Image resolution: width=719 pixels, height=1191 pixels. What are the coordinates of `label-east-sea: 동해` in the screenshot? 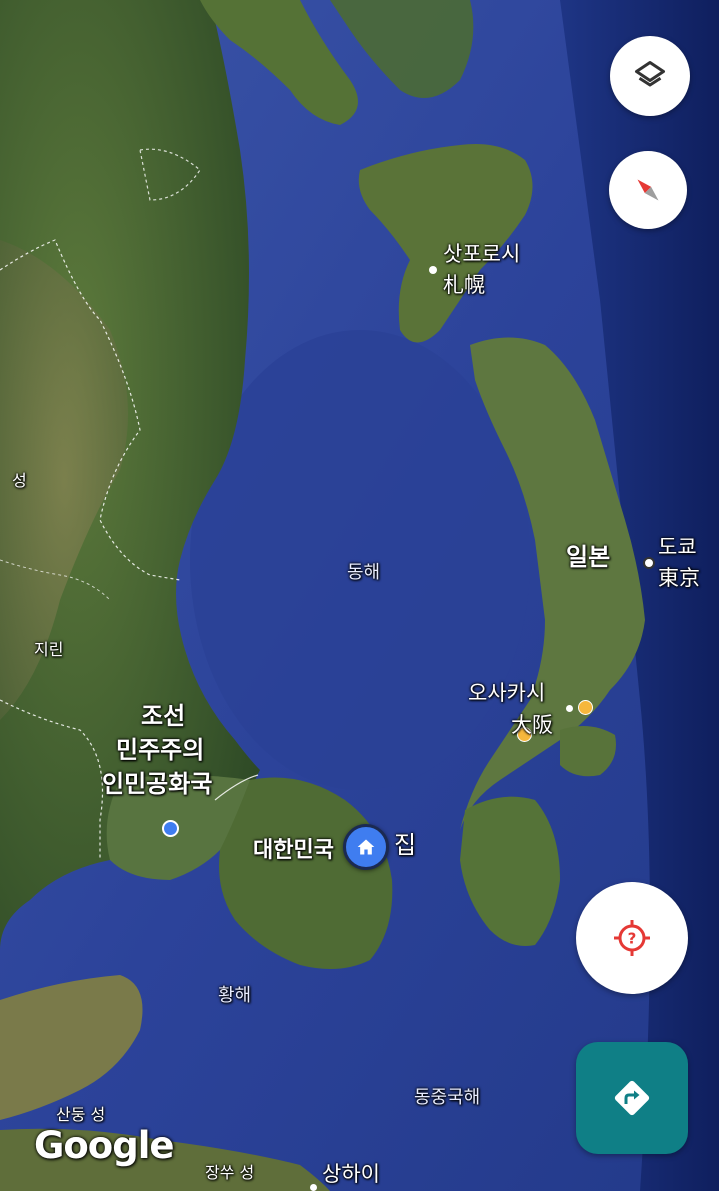 It's located at (364, 572).